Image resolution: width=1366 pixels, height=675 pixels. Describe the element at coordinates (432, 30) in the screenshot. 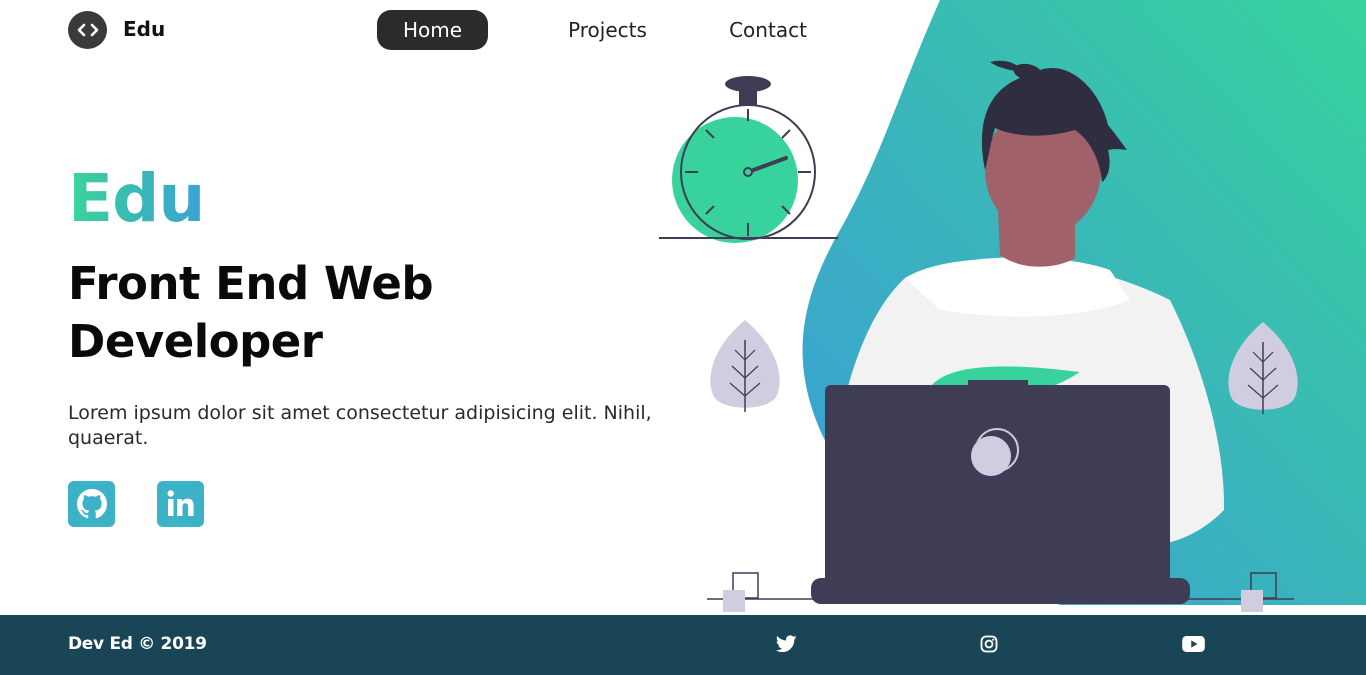

I see `nav-home: Home` at that location.